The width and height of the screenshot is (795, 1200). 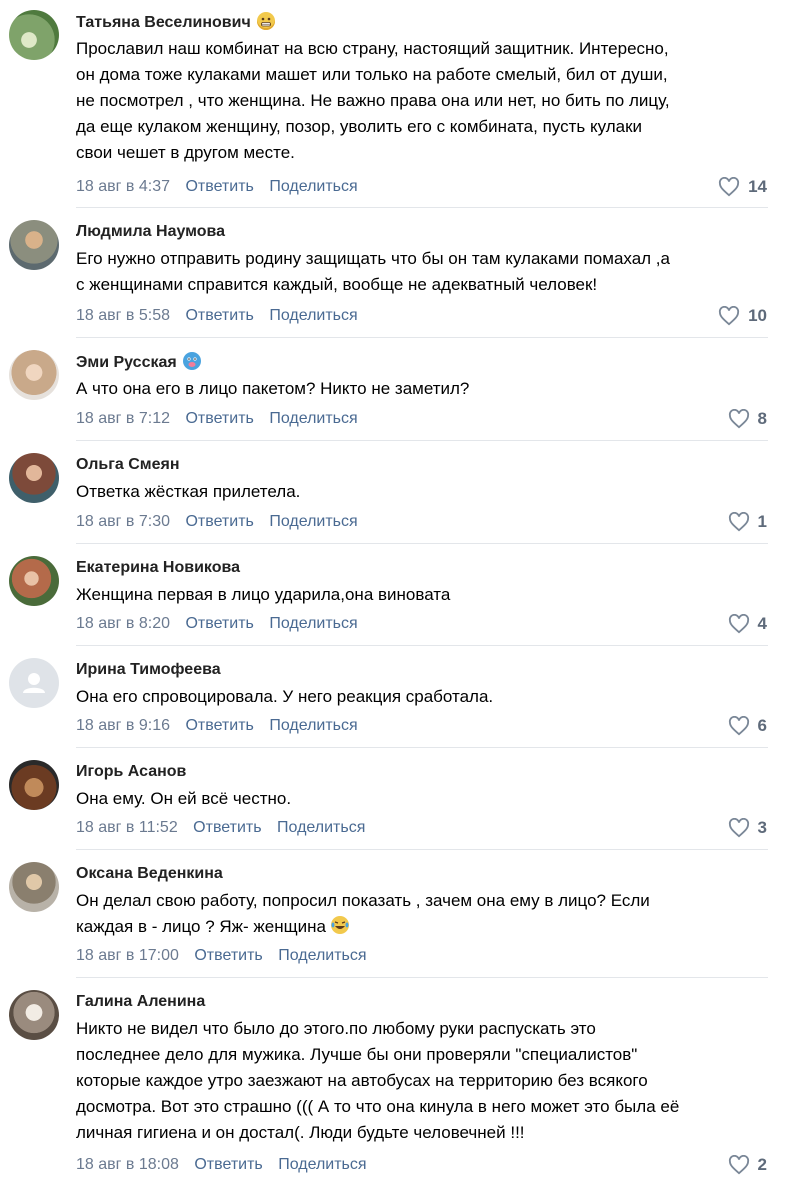 I want to click on comment-date: 18 авг в 8:20, so click(x=123, y=623).